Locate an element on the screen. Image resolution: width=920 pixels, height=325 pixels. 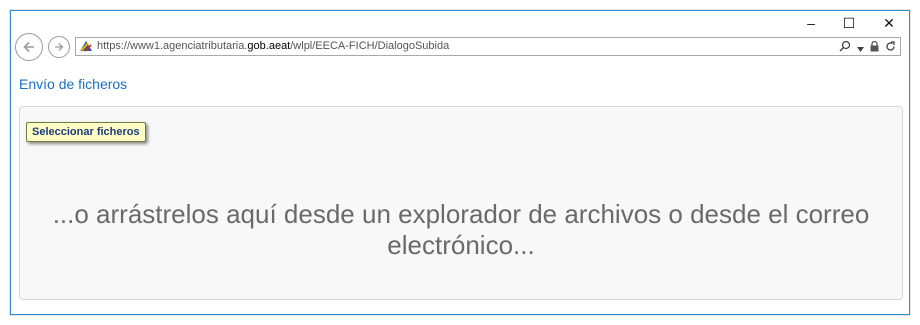
title-bar: – ☐ ✕ is located at coordinates (460, 23).